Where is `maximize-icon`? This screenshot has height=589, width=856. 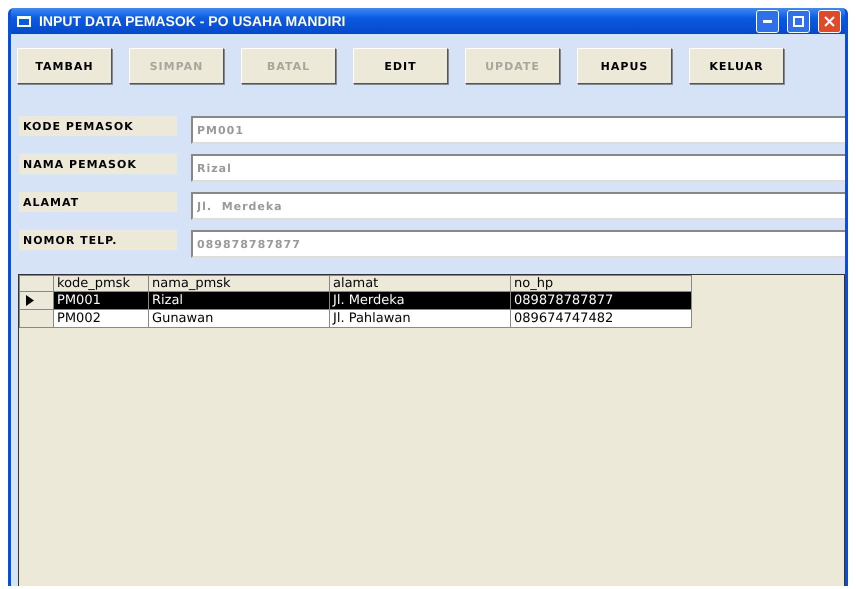 maximize-icon is located at coordinates (798, 21).